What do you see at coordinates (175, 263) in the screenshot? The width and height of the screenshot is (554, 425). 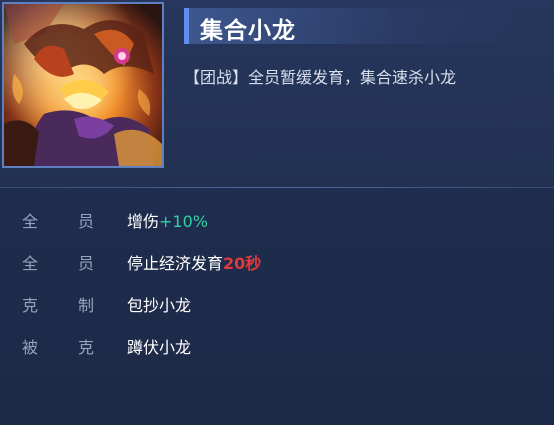 I see `stat-value-text: 停止经济发育` at bounding box center [175, 263].